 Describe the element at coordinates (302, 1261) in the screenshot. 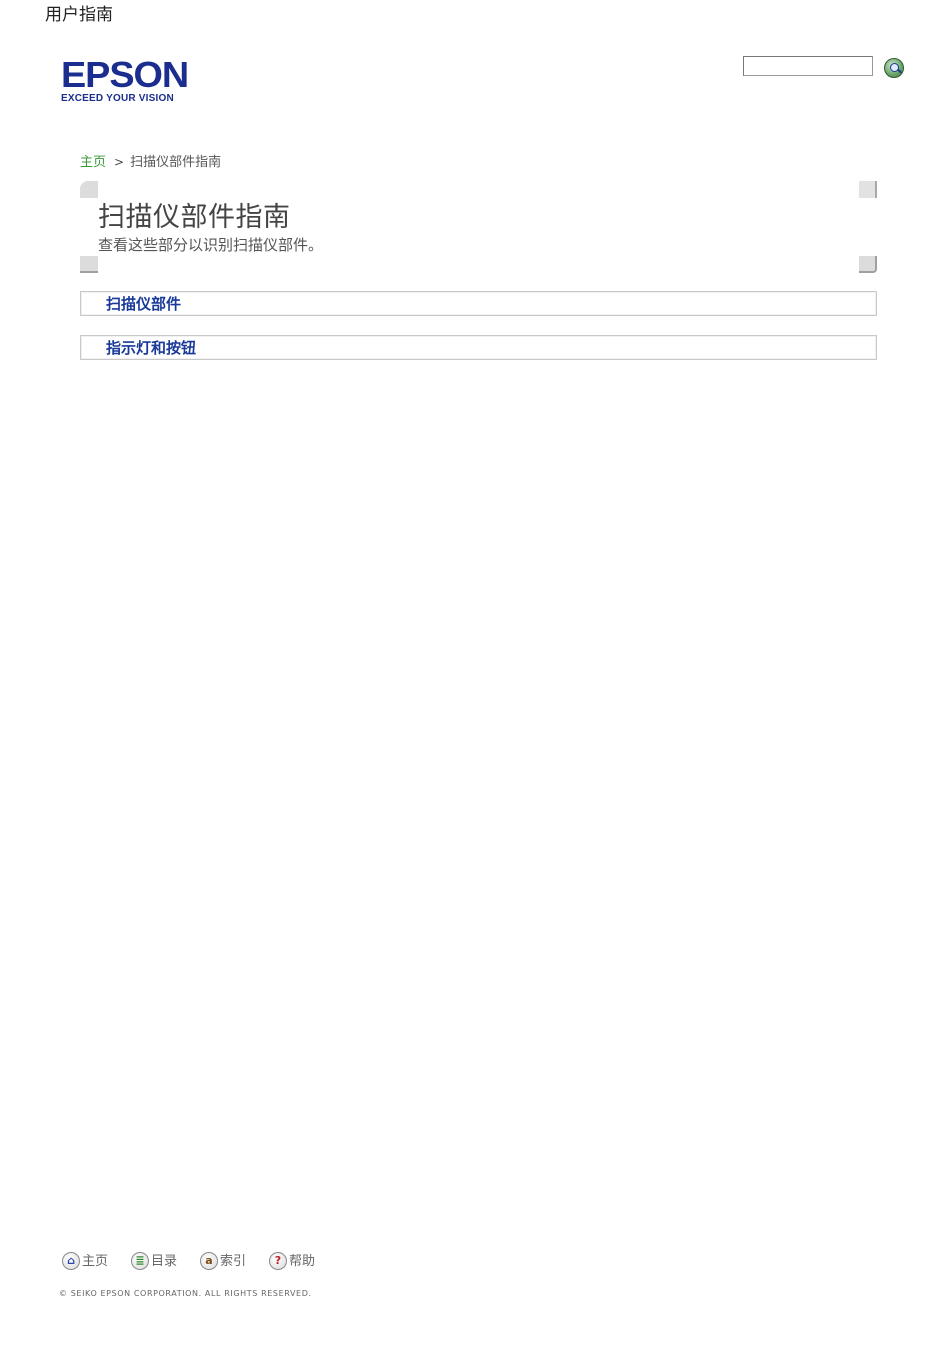

I see `footer-help-label: 帮助` at that location.